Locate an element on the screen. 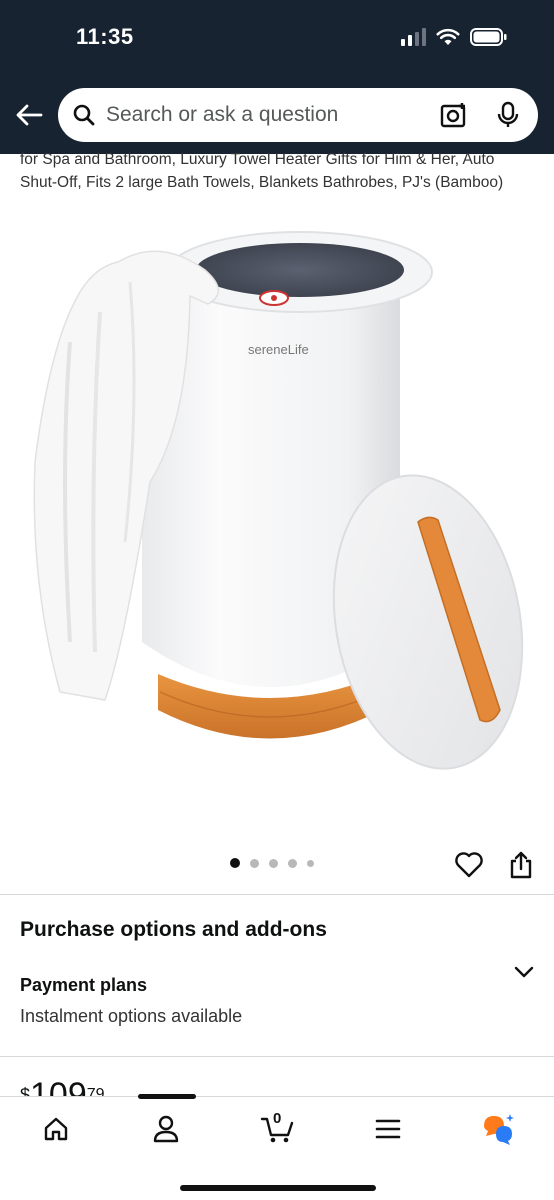  heart-icon is located at coordinates (469, 865).